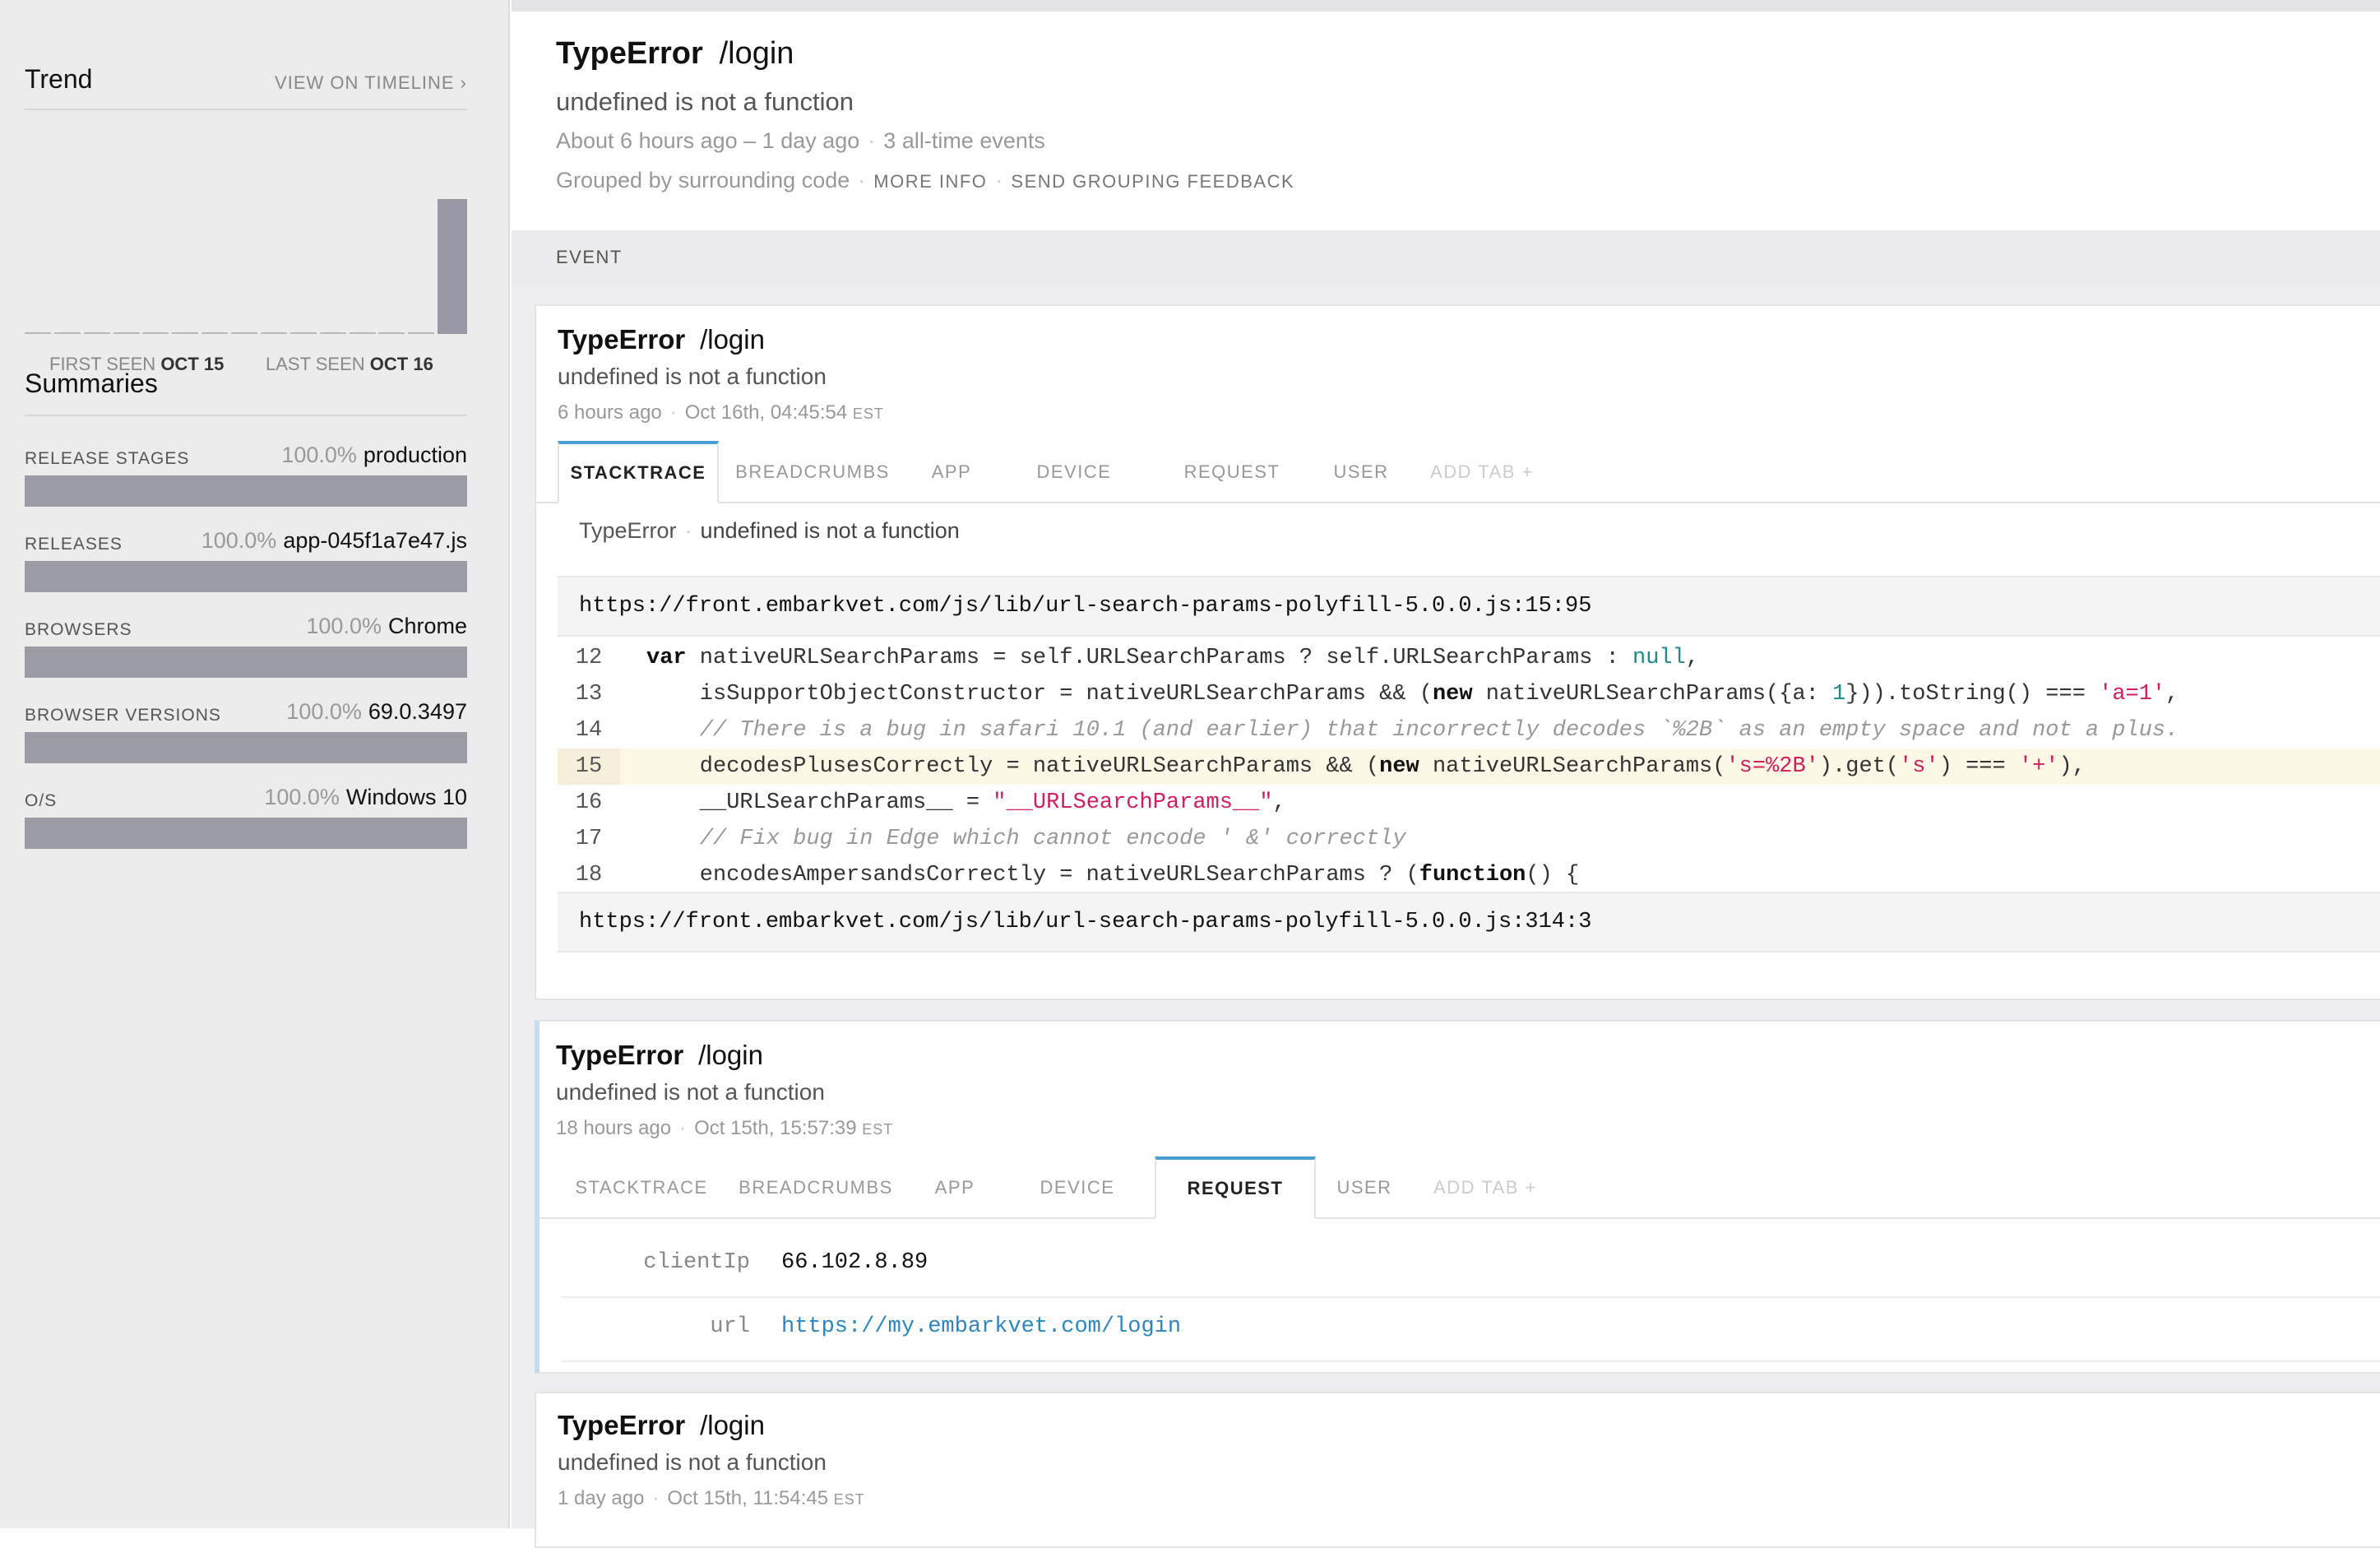 This screenshot has height=1548, width=2380. What do you see at coordinates (964, 140) in the screenshot?
I see `event-count: 3 all-time events` at bounding box center [964, 140].